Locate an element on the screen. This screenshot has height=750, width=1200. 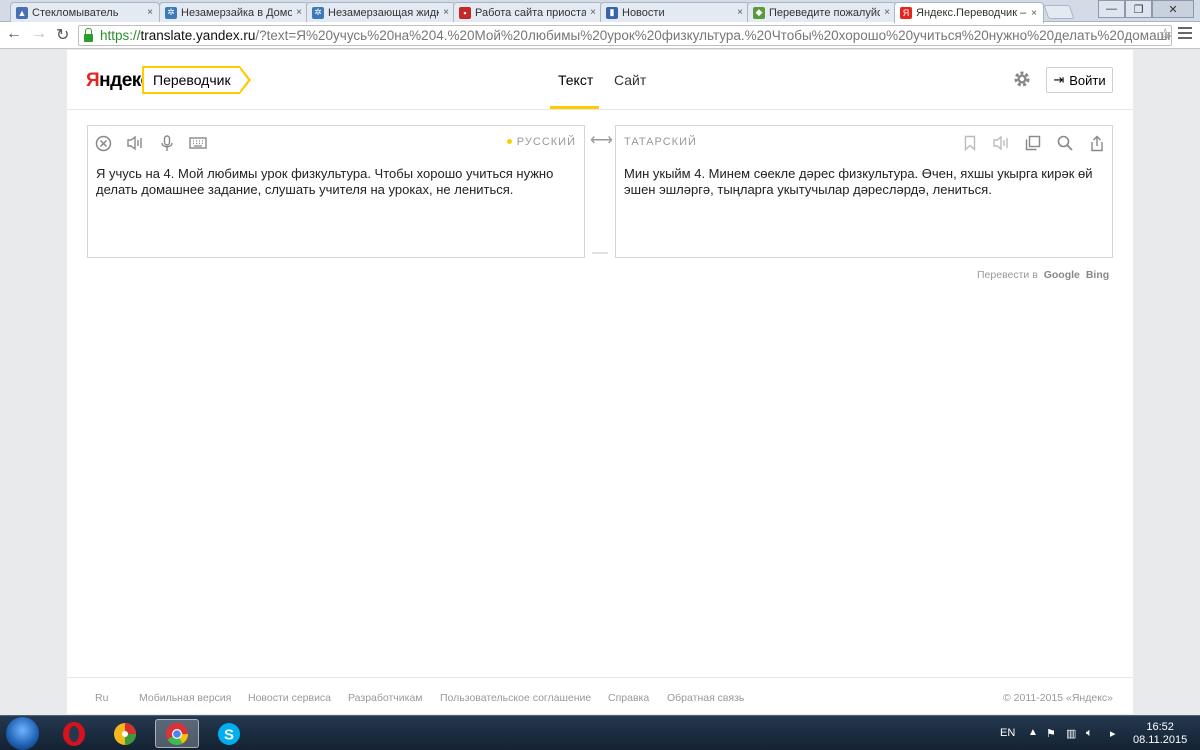
share-icon is located at coordinates (1097, 143).